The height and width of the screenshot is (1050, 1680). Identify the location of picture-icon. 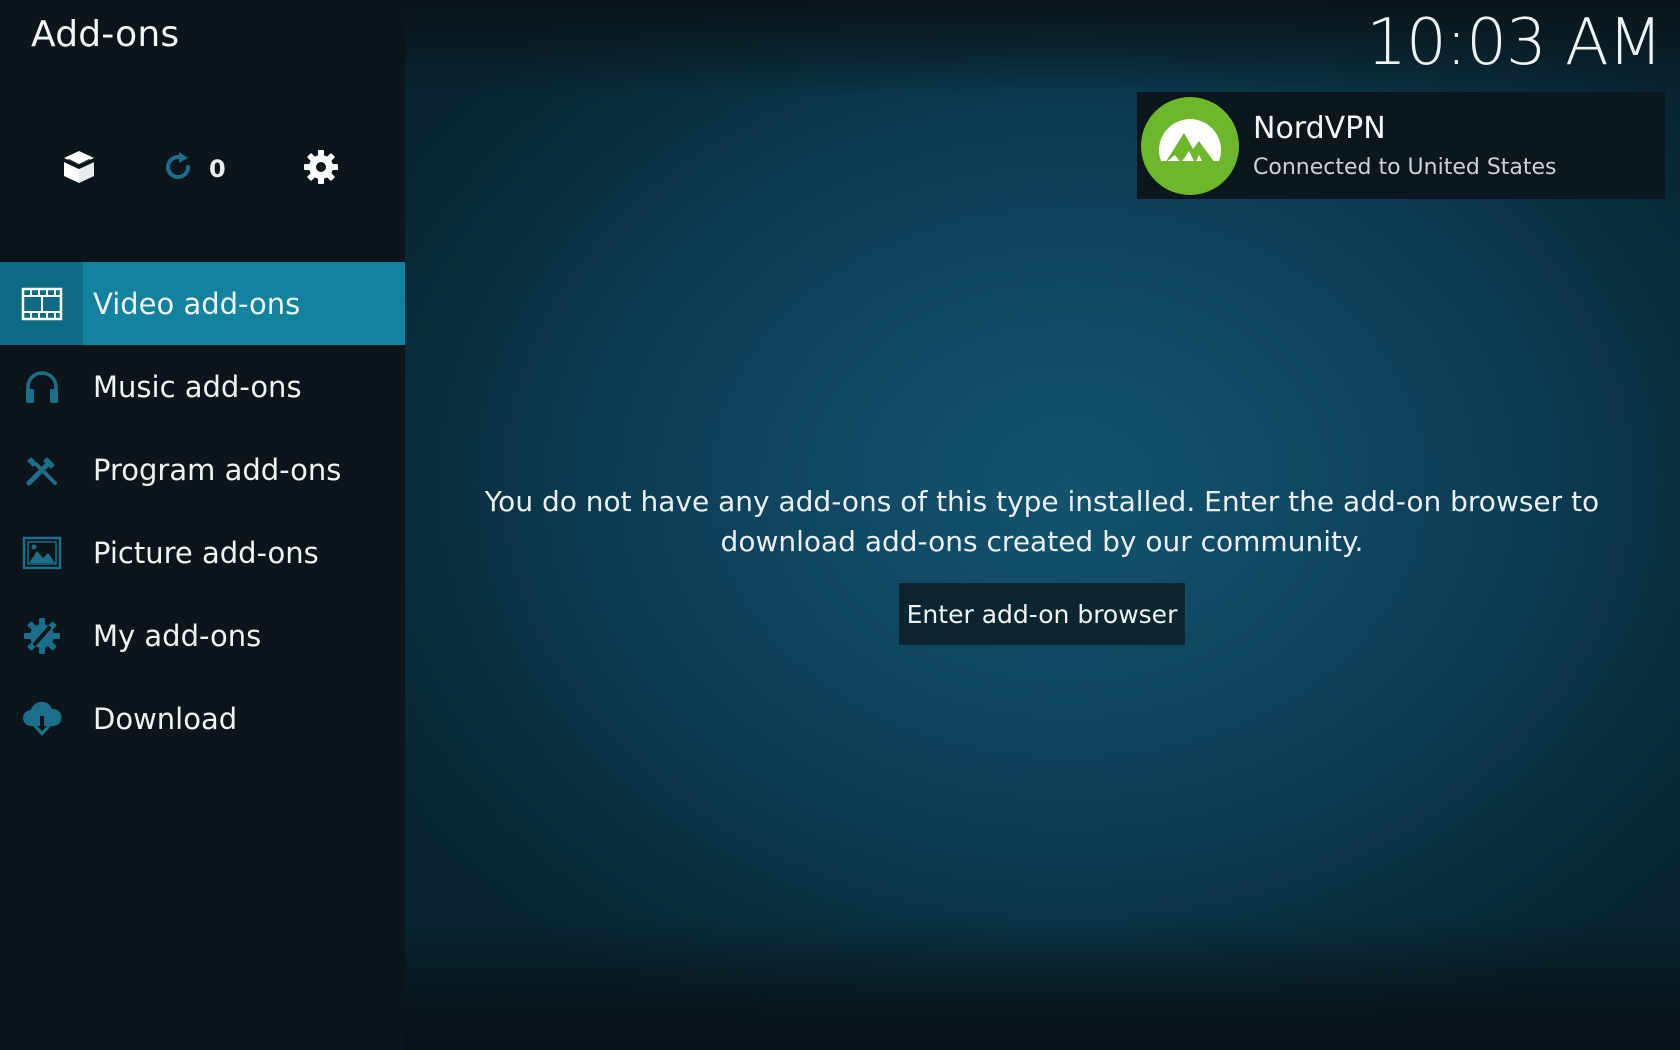
(41, 552).